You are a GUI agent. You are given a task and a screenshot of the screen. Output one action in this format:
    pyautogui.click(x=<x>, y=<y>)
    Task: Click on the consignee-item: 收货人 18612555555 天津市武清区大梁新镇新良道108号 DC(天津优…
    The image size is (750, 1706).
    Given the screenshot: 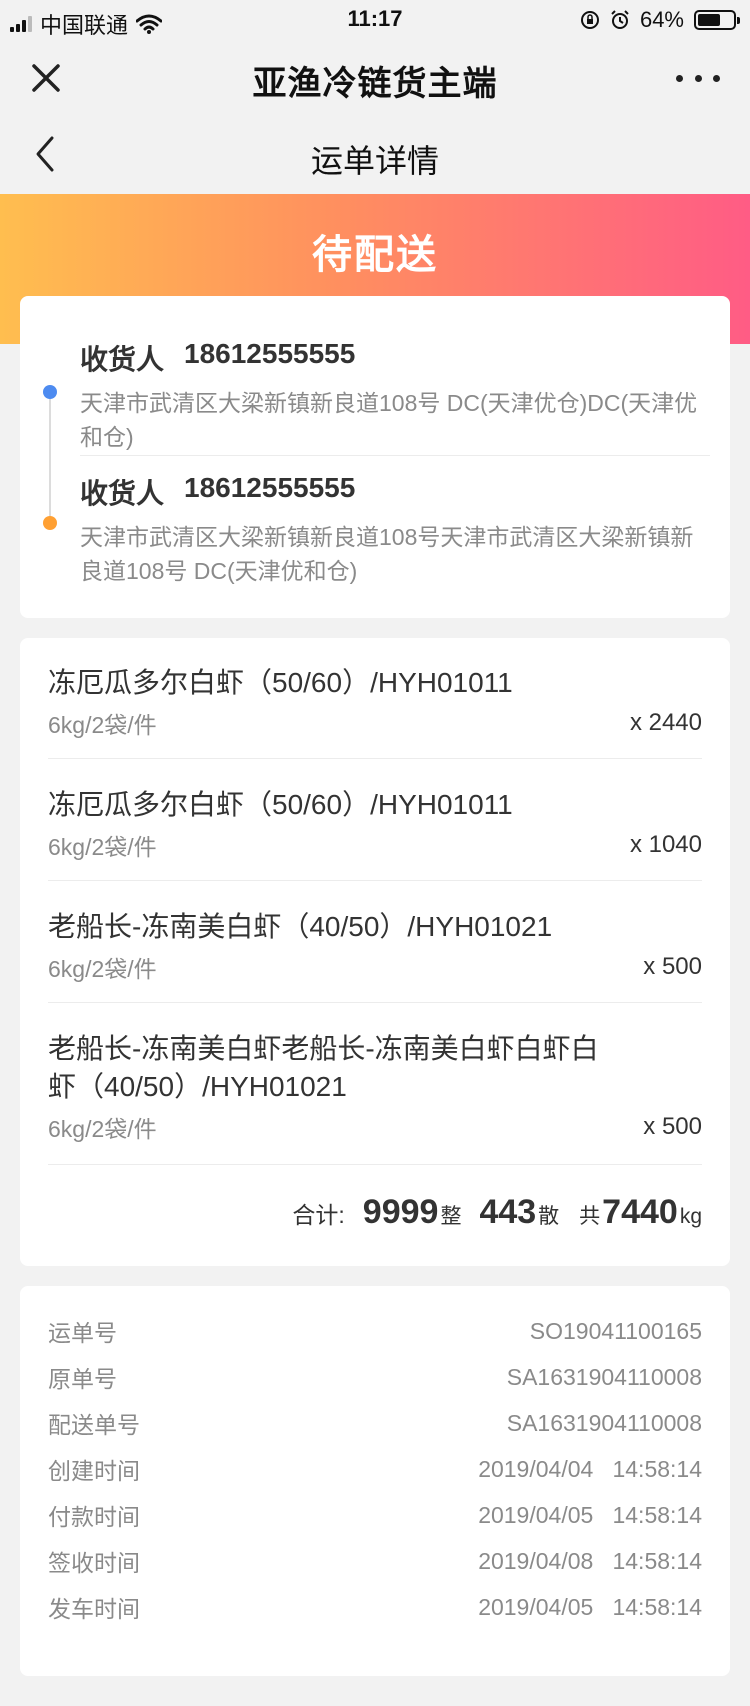 What is the action you would take?
    pyautogui.click(x=395, y=396)
    